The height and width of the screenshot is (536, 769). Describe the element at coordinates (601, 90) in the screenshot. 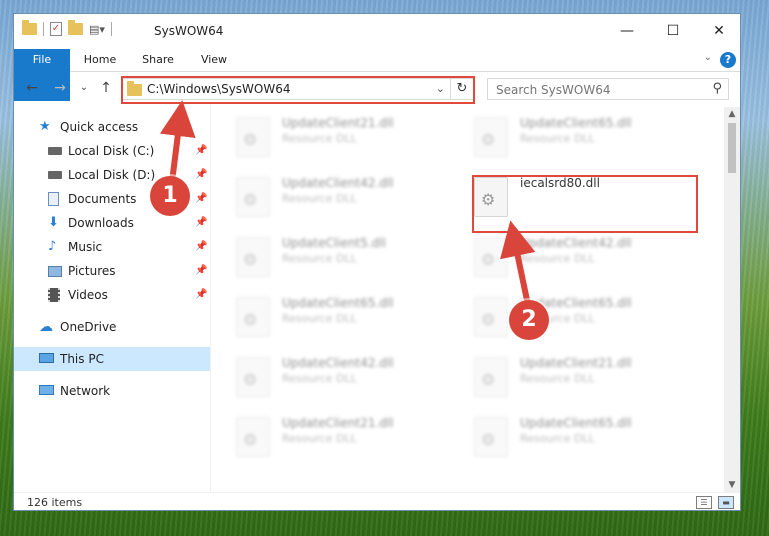

I see `search-input` at that location.